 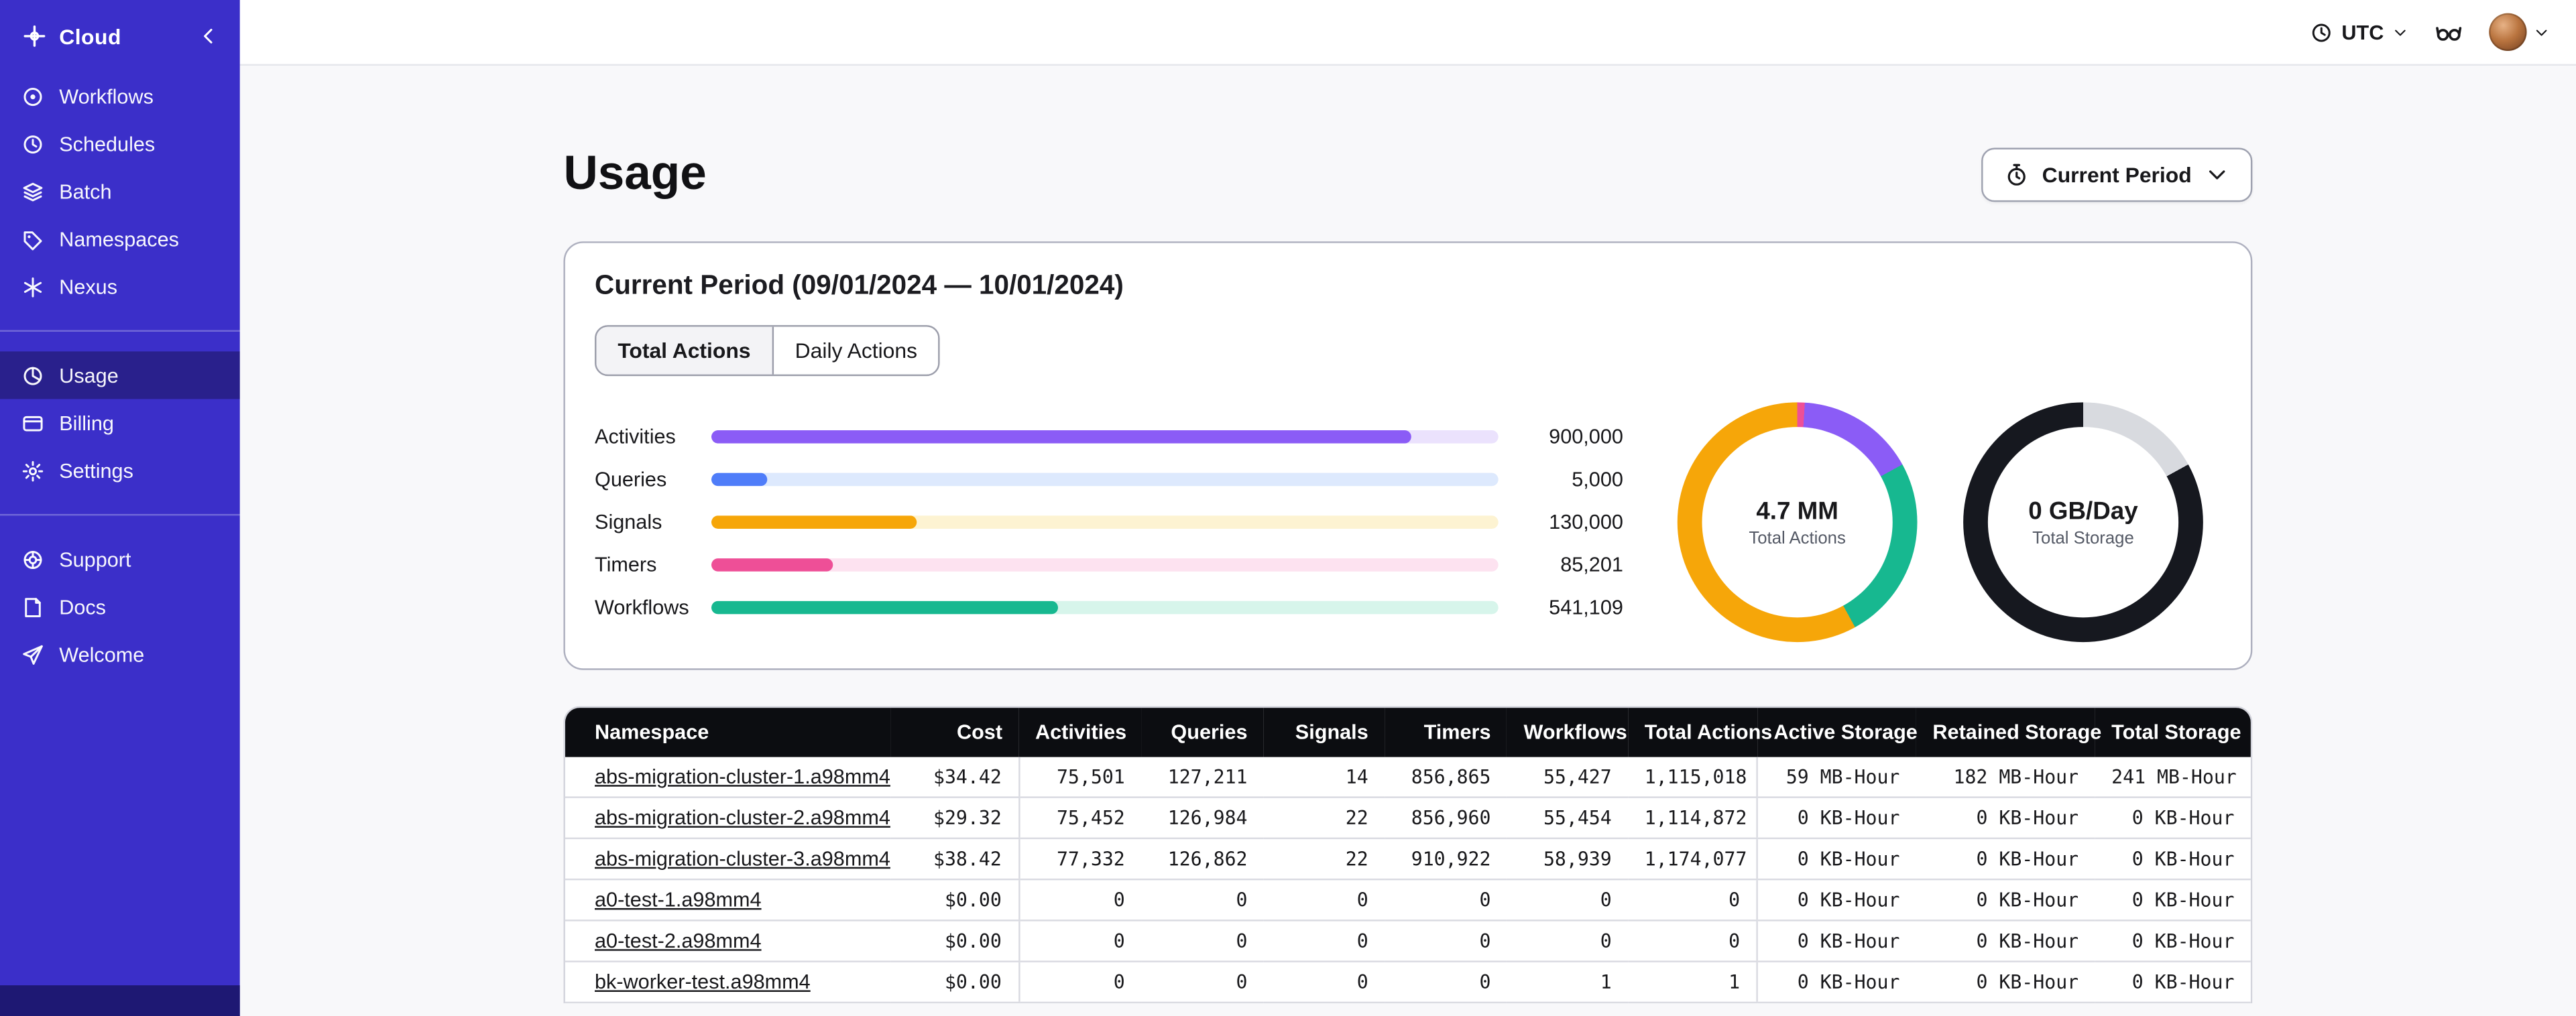 I want to click on cell-timers: 856,960, so click(x=1446, y=818).